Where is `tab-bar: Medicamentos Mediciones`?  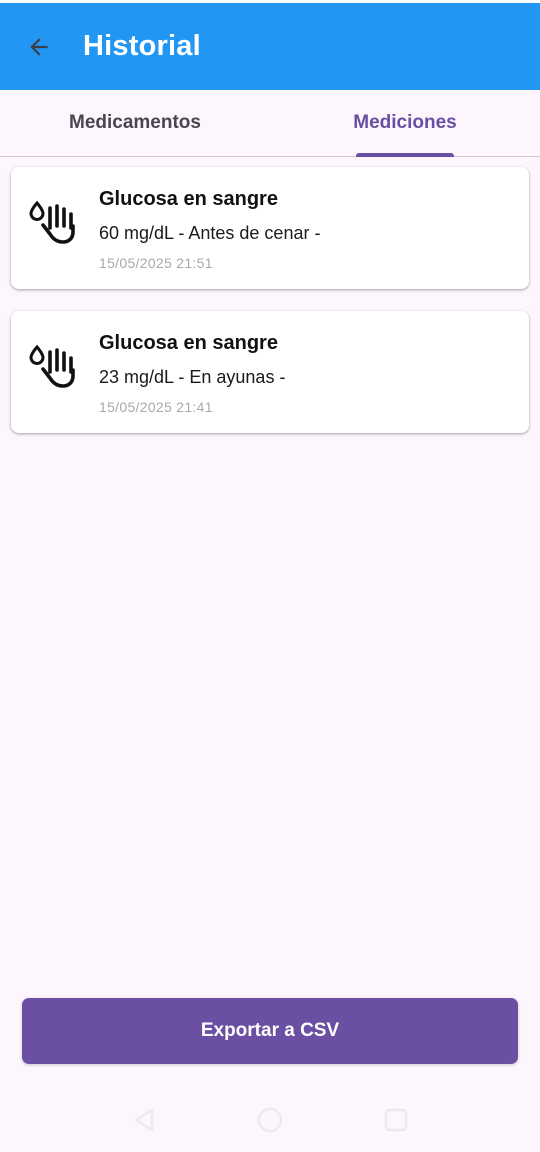 tab-bar: Medicamentos Mediciones is located at coordinates (270, 123).